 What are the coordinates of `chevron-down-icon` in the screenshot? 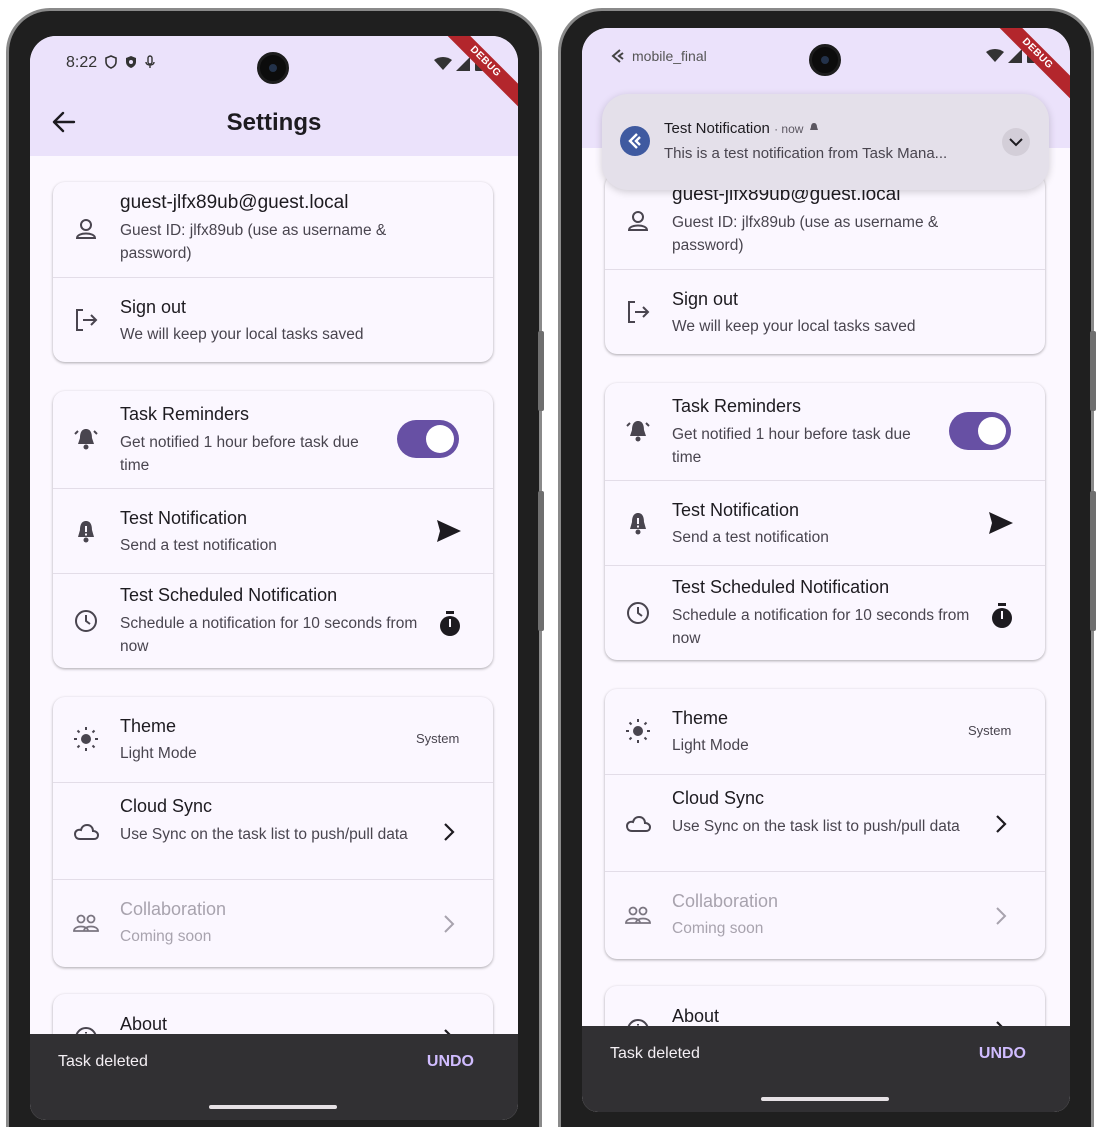 It's located at (1016, 142).